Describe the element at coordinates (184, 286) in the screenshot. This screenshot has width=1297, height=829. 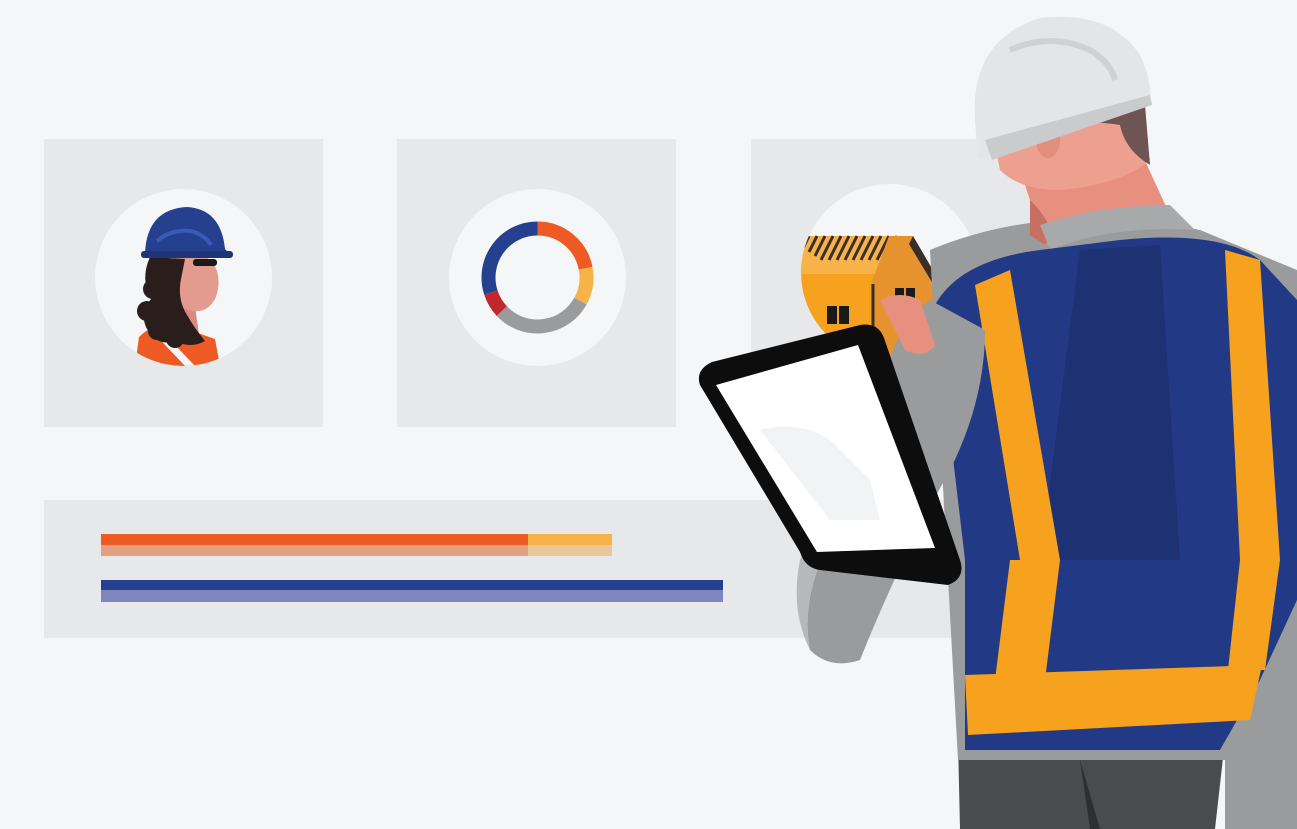
I see `worker-avatar-icon` at that location.